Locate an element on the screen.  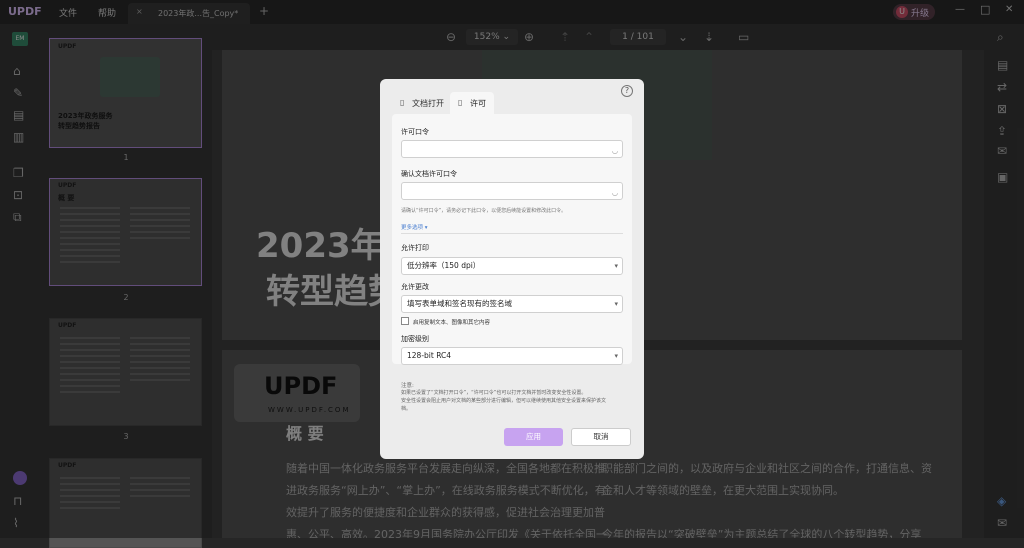
document-lock-icon: ▯ is located at coordinates (402, 102).